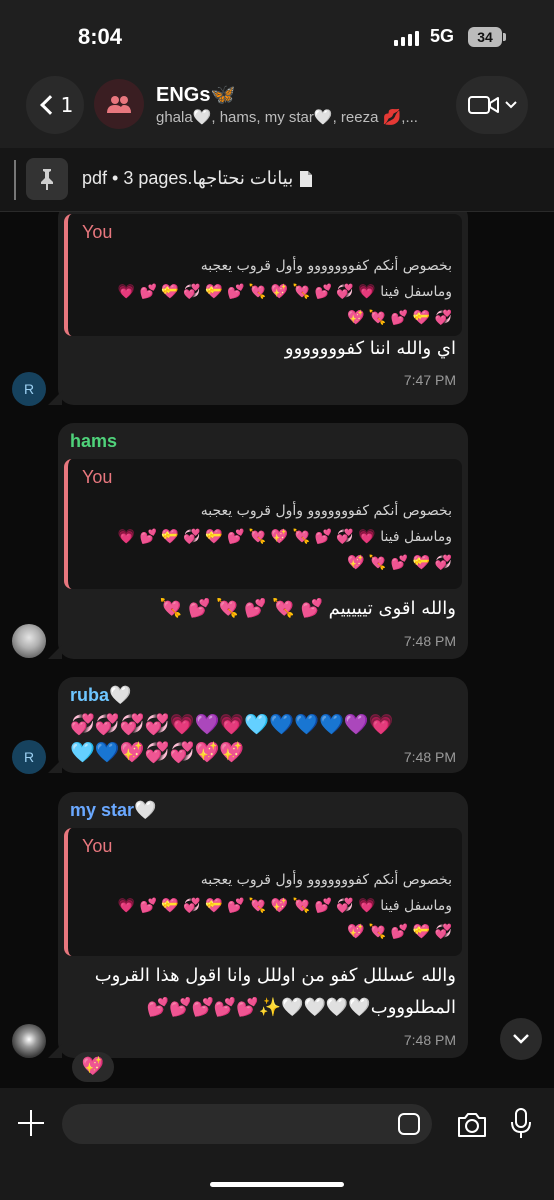 This screenshot has width=554, height=1200. Describe the element at coordinates (93, 1067) in the screenshot. I see `reaction-badge: 💖` at that location.